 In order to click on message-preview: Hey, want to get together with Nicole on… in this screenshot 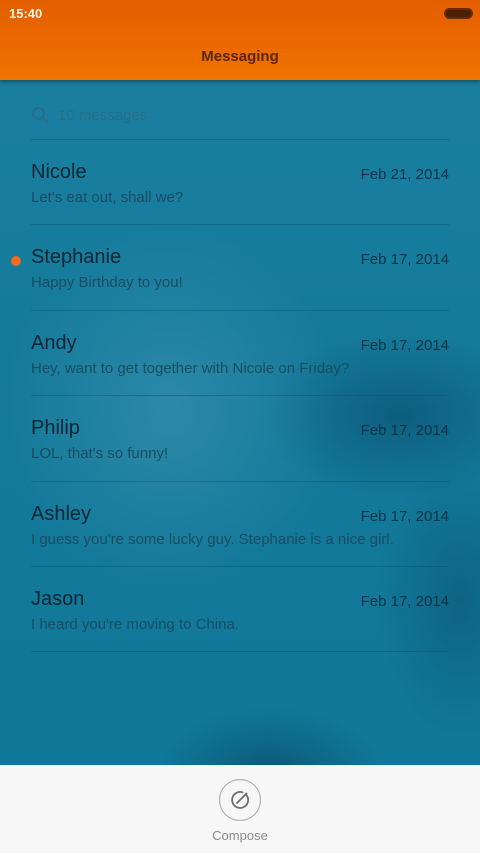, I will do `click(190, 368)`.